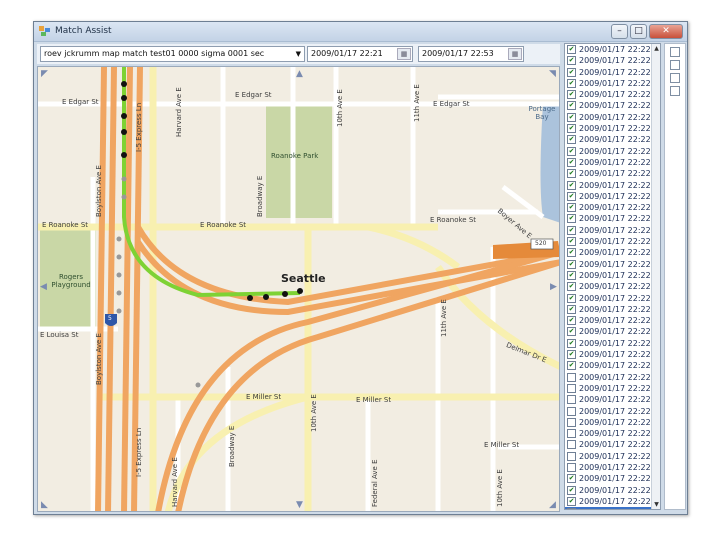 The width and height of the screenshot is (720, 540). What do you see at coordinates (360, 54) in the screenshot?
I see `start-time-picker: 2009/01/17 22:21 ▦` at bounding box center [360, 54].